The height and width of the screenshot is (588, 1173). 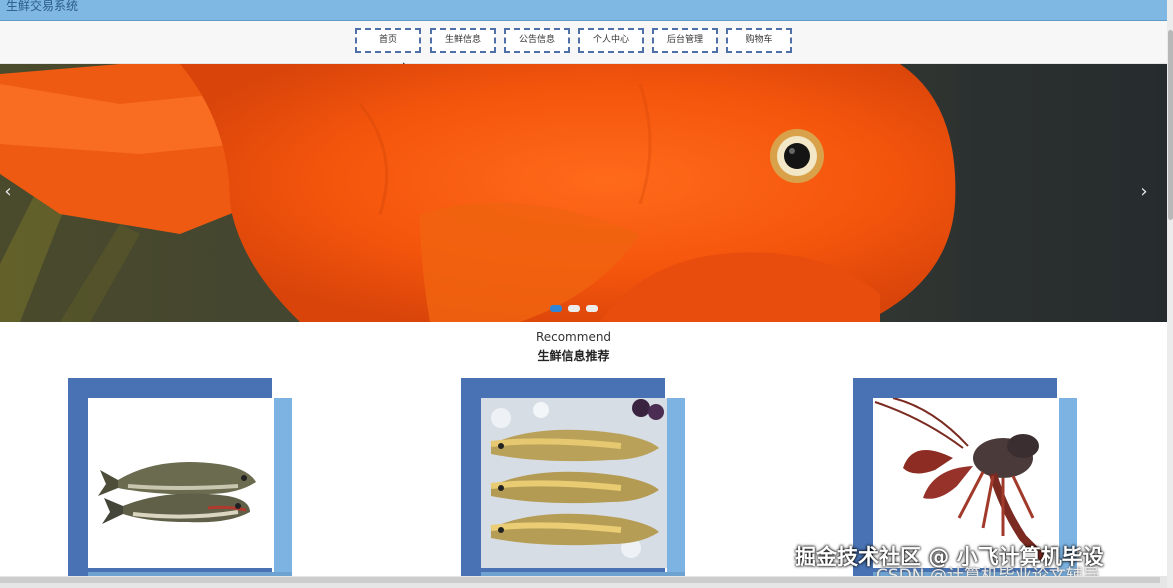 I want to click on product-image-yellow-croaker, so click(x=574, y=483).